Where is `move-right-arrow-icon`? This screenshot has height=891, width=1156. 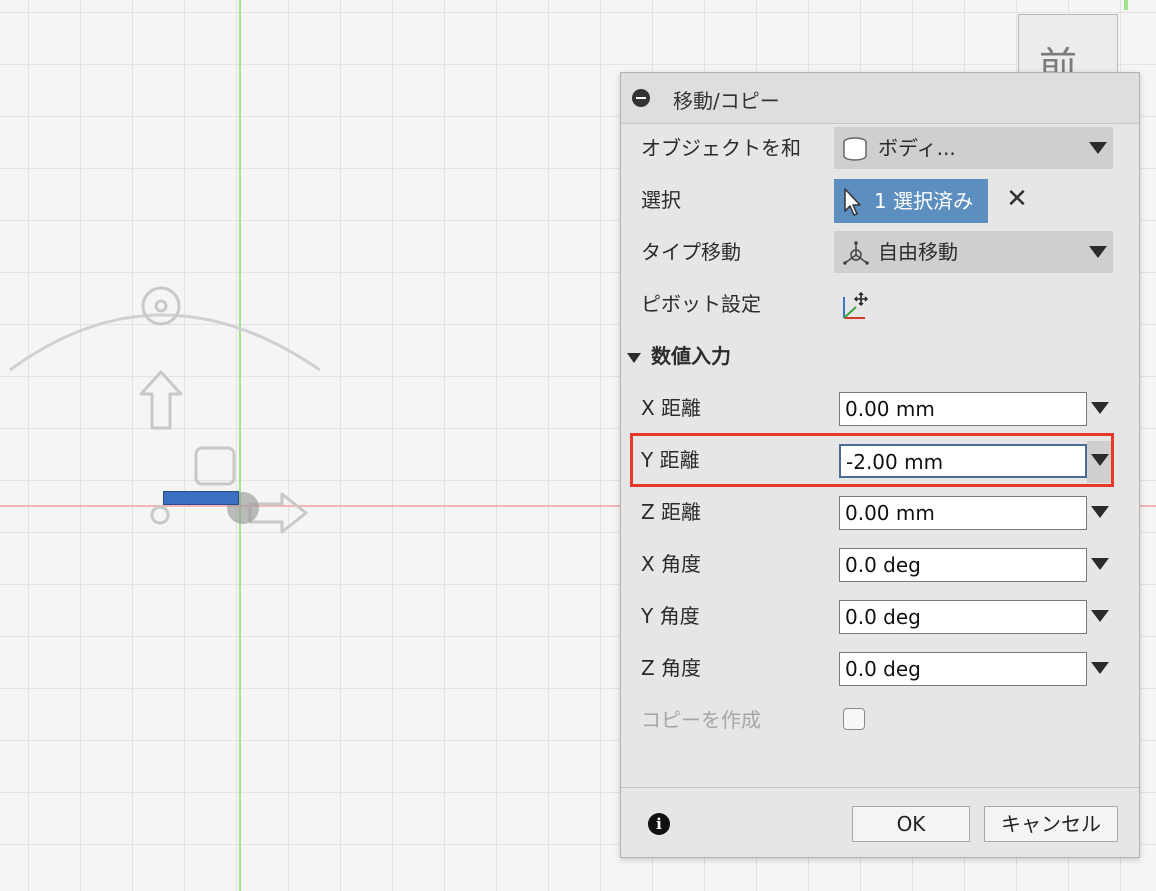 move-right-arrow-icon is located at coordinates (278, 513).